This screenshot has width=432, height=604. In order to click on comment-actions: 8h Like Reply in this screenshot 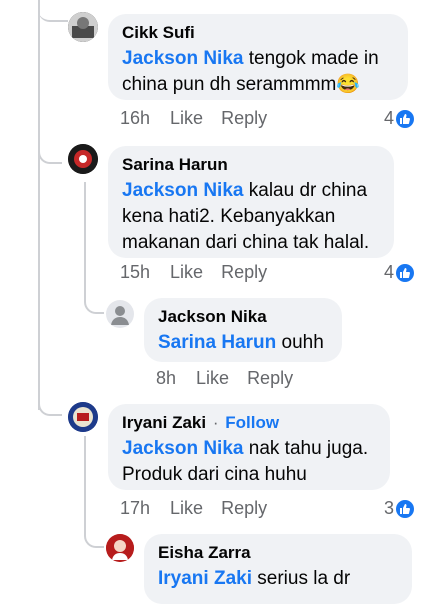, I will do `click(233, 378)`.